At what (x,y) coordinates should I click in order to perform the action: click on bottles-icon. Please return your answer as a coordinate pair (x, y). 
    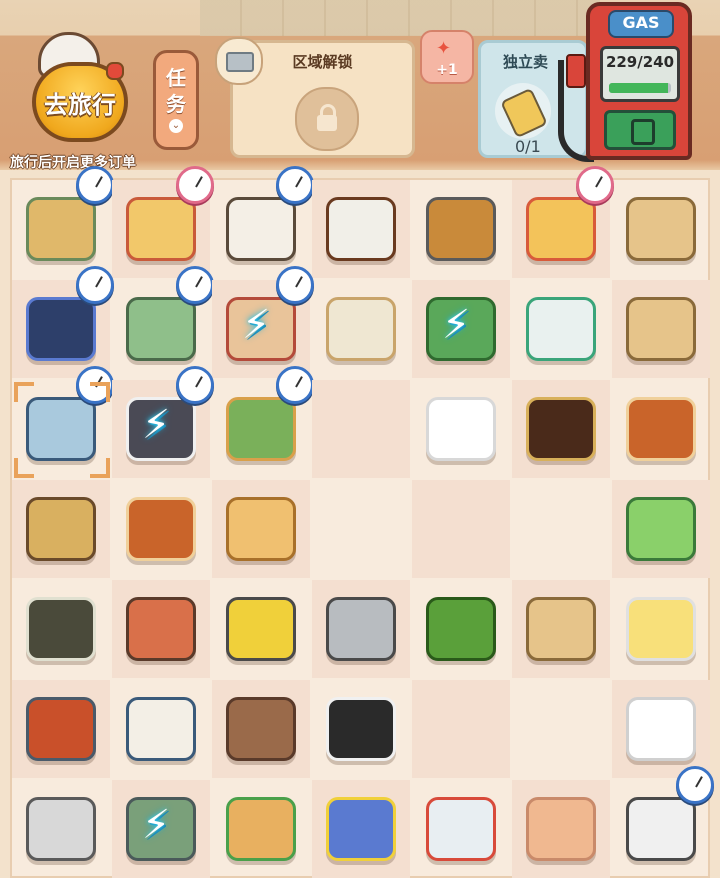
    Looking at the image, I should click on (461, 829).